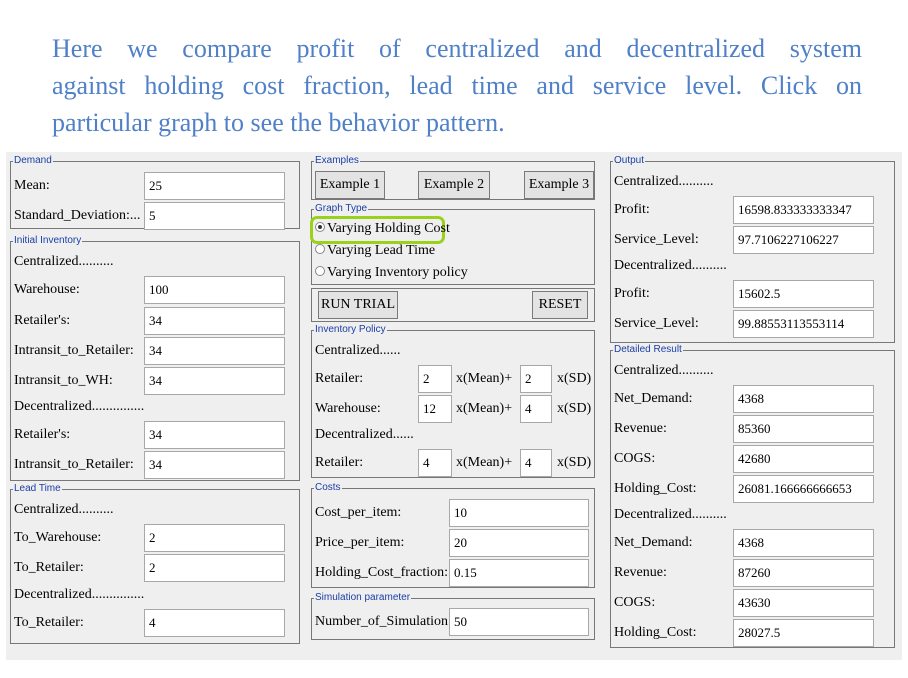 The height and width of the screenshot is (678, 908). I want to click on price-per-item-input: 20, so click(519, 543).